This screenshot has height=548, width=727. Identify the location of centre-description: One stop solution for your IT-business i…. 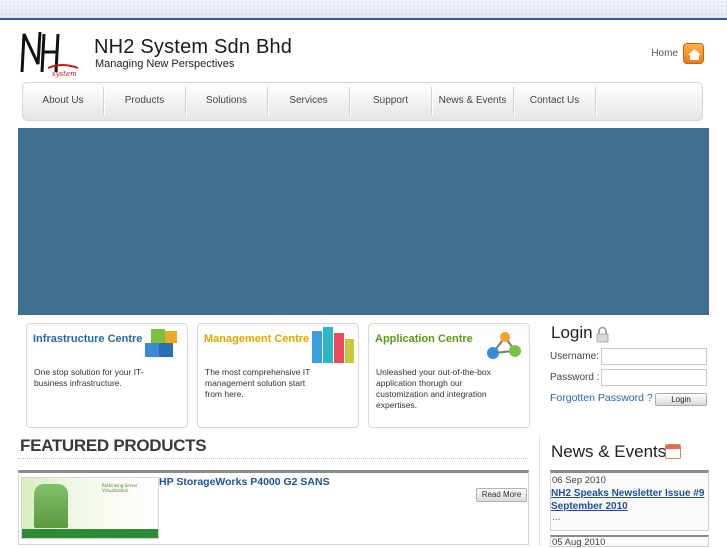
(89, 377).